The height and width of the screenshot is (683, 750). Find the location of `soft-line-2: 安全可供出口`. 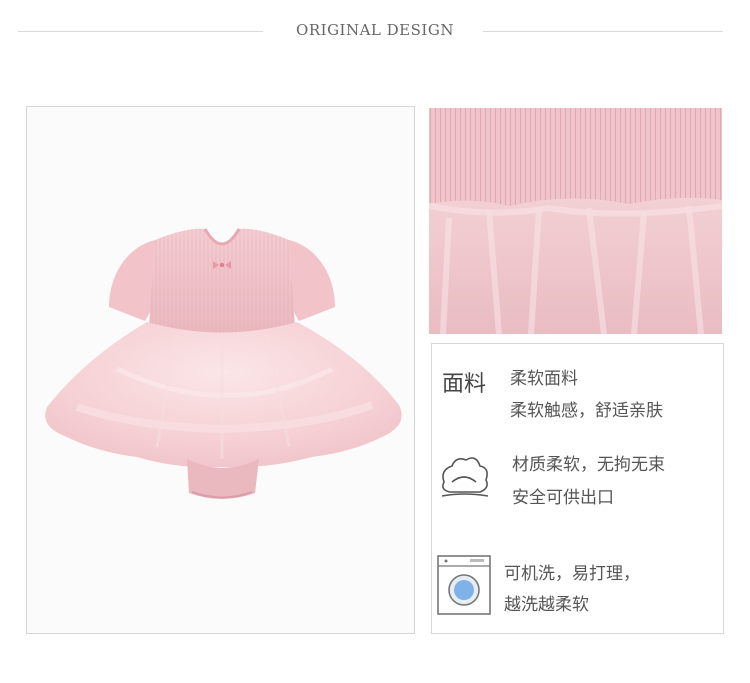

soft-line-2: 安全可供出口 is located at coordinates (563, 498).